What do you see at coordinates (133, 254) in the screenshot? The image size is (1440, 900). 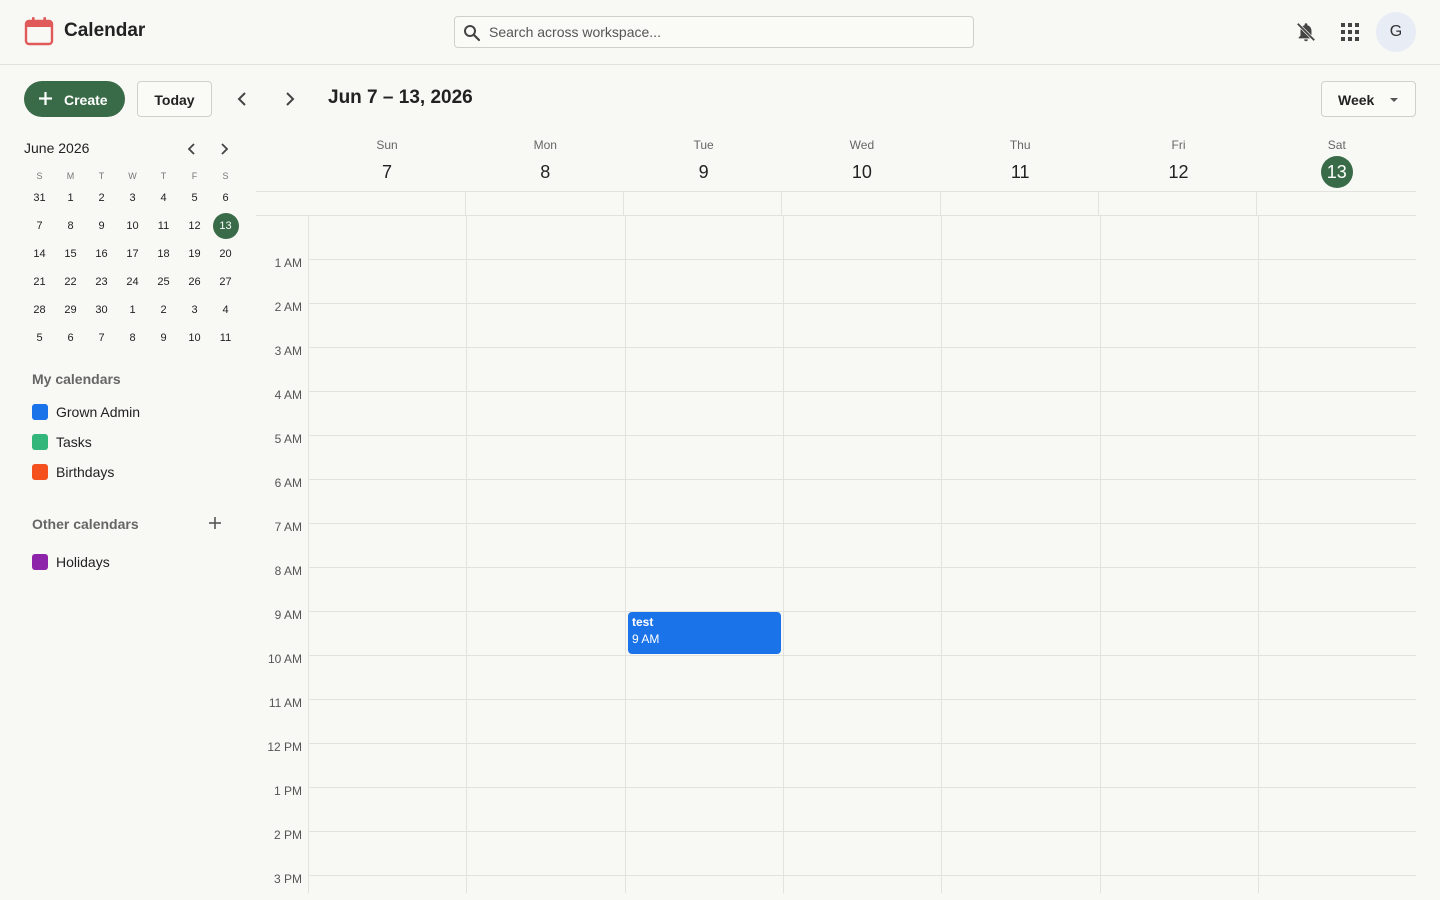 I see `mini-day: 17` at bounding box center [133, 254].